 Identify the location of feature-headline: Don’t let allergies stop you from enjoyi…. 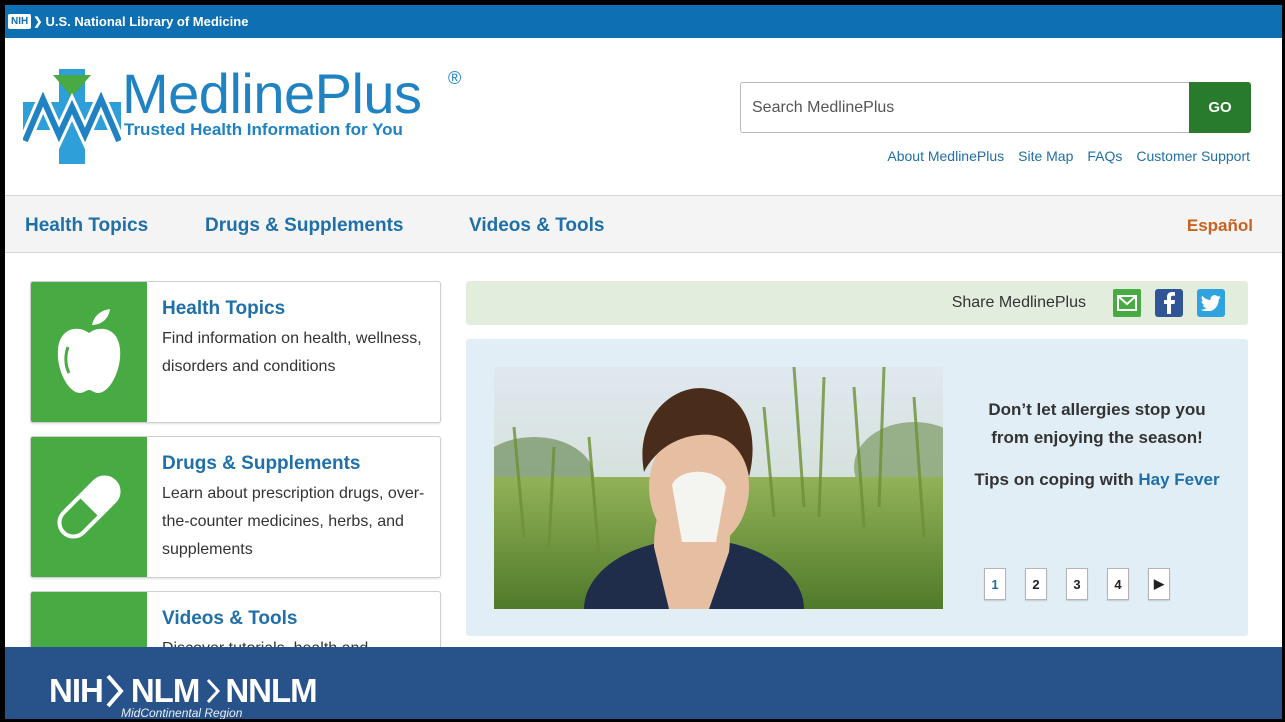
(1097, 423).